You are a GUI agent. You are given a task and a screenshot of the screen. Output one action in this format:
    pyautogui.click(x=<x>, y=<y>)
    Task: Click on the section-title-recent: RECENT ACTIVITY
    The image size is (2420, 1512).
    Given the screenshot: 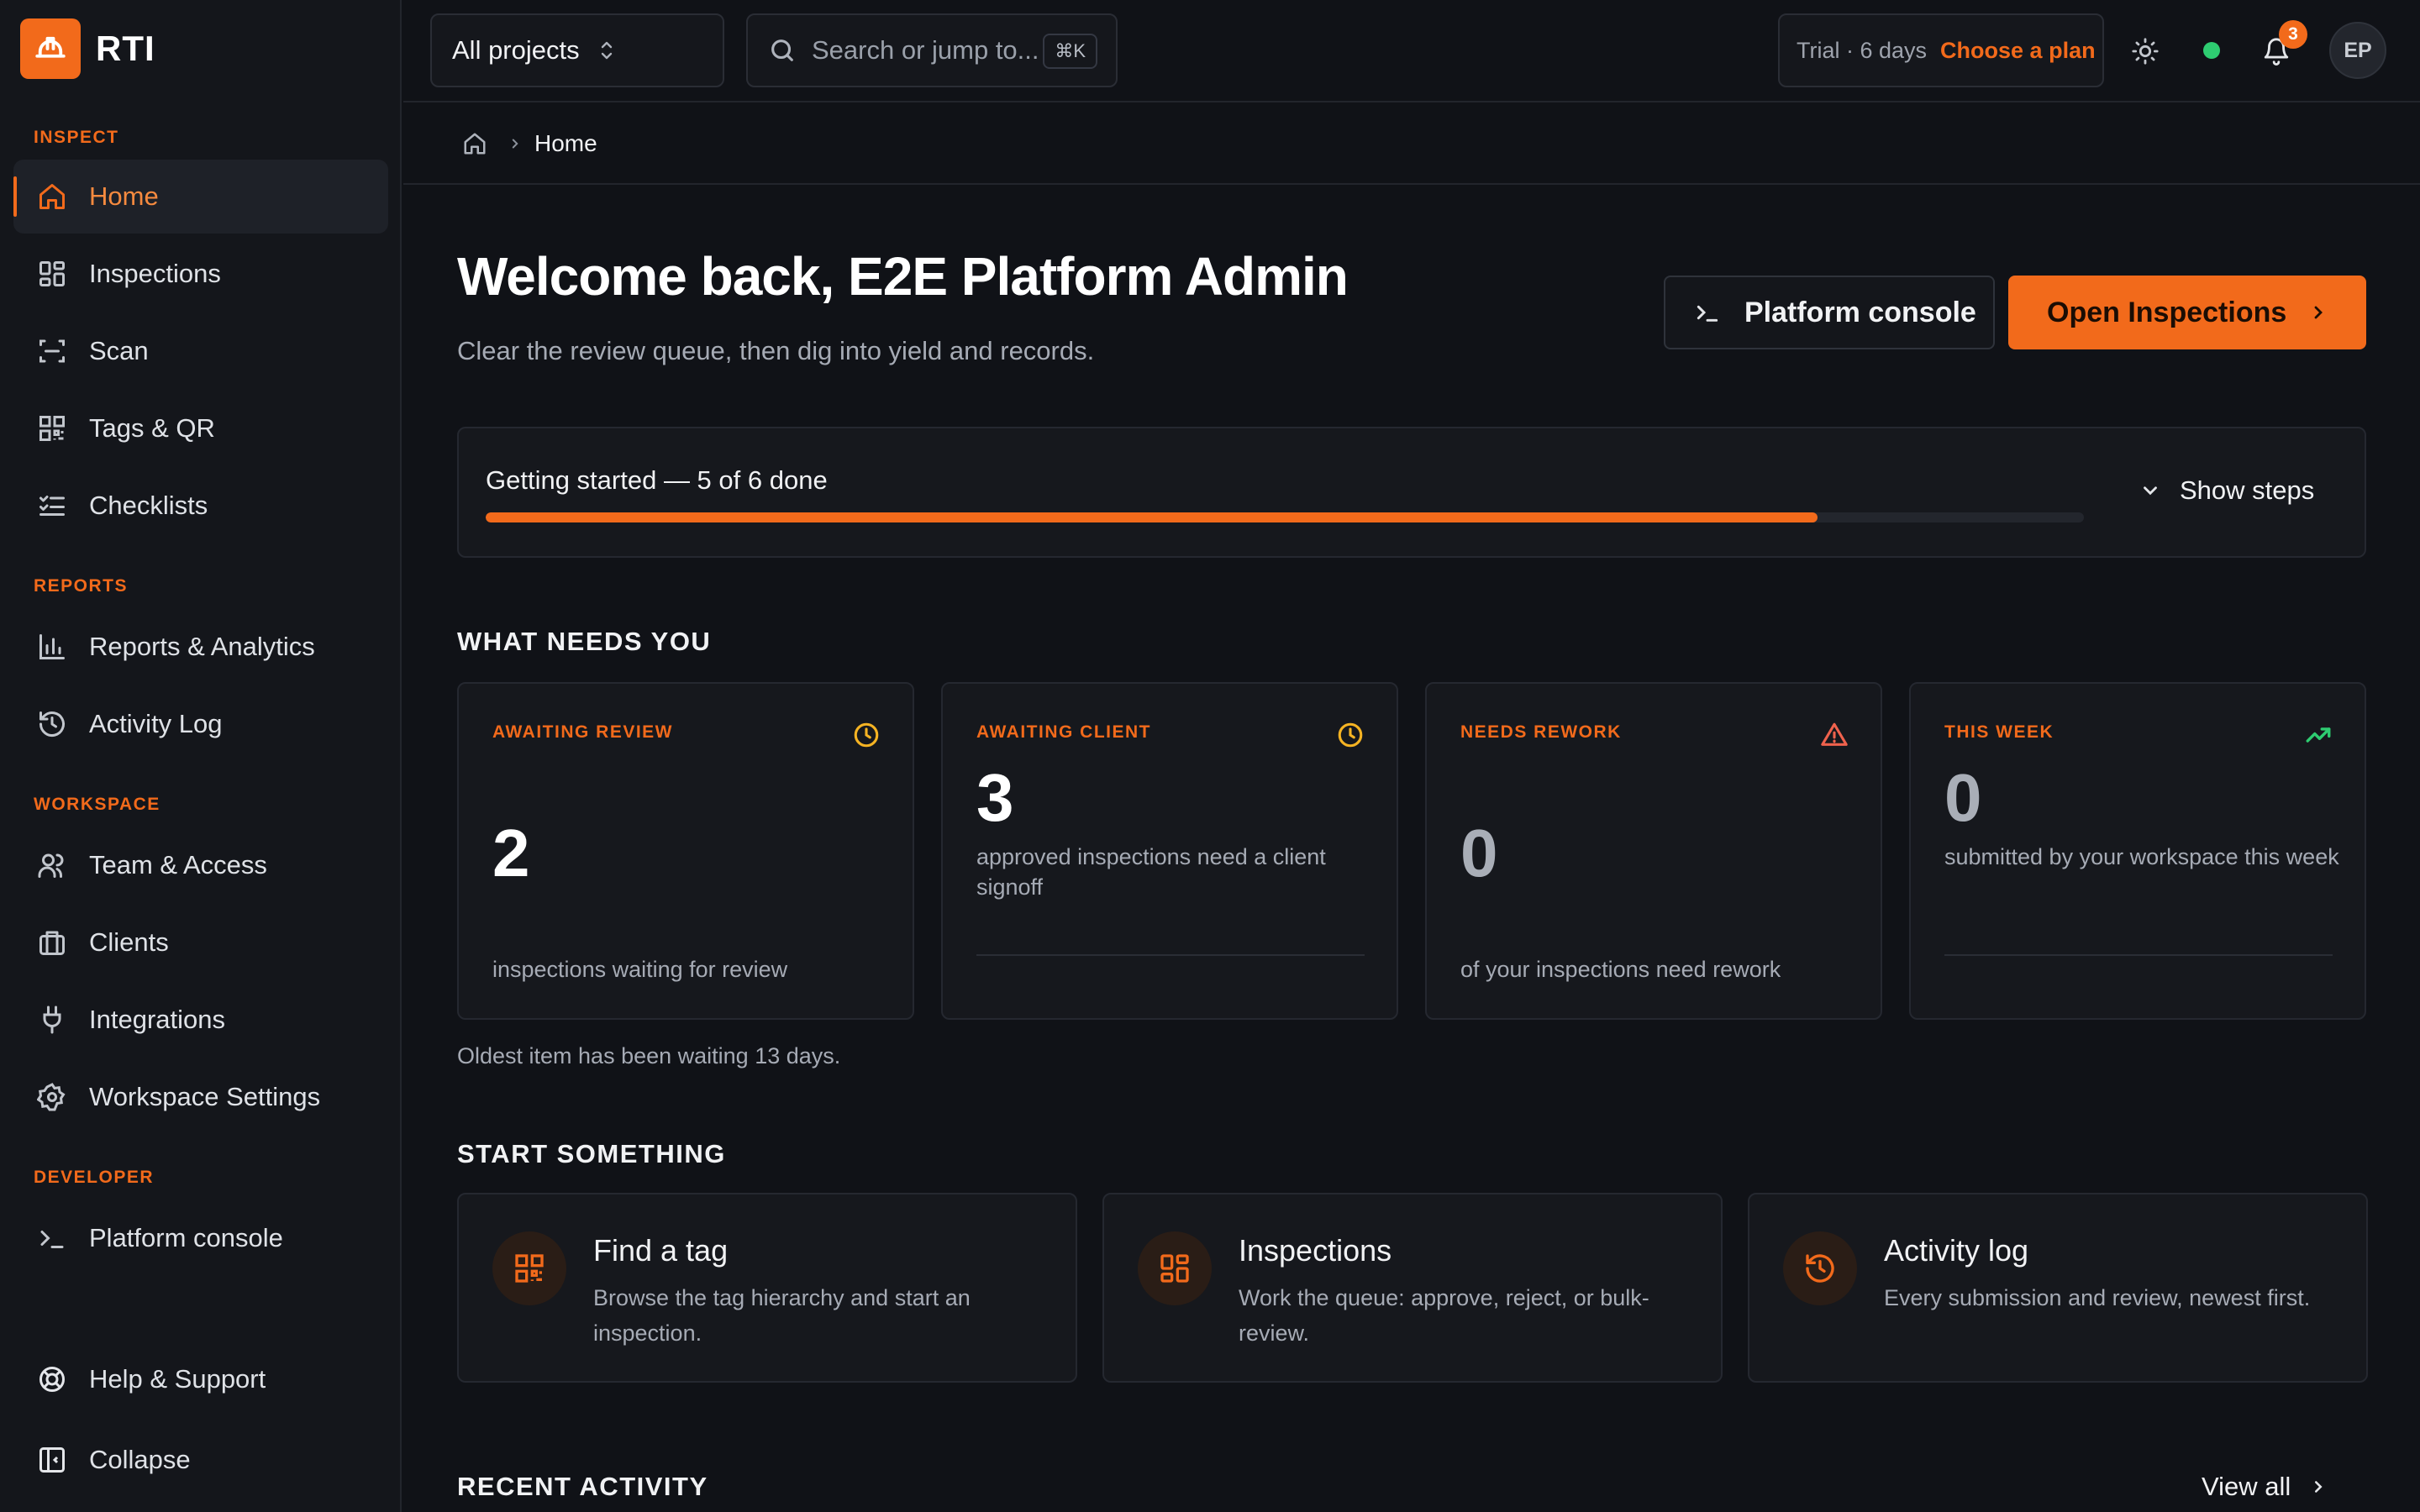 What is the action you would take?
    pyautogui.click(x=582, y=1486)
    